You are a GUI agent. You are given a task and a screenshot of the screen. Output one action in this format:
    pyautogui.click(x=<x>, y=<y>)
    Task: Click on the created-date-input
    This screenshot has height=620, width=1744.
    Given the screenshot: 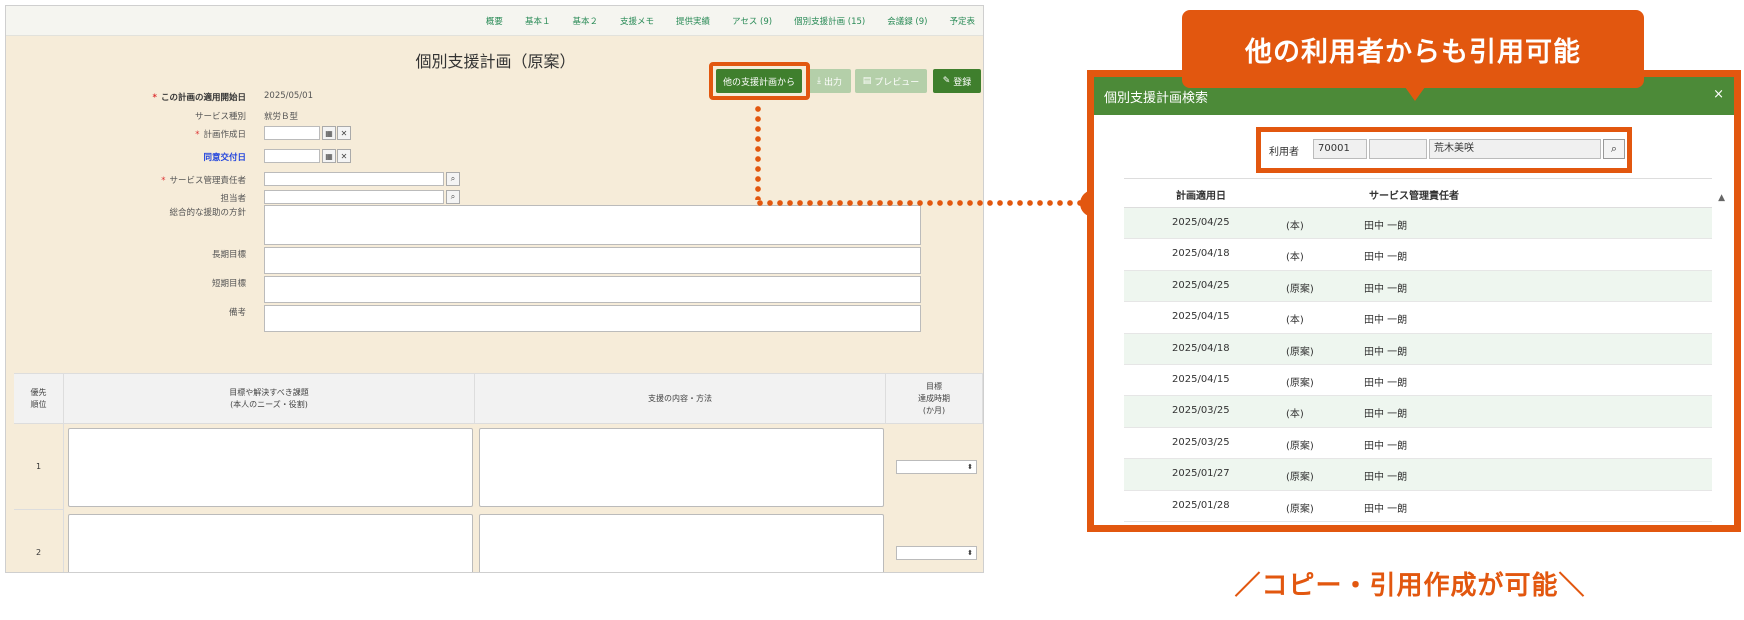 What is the action you would take?
    pyautogui.click(x=292, y=133)
    